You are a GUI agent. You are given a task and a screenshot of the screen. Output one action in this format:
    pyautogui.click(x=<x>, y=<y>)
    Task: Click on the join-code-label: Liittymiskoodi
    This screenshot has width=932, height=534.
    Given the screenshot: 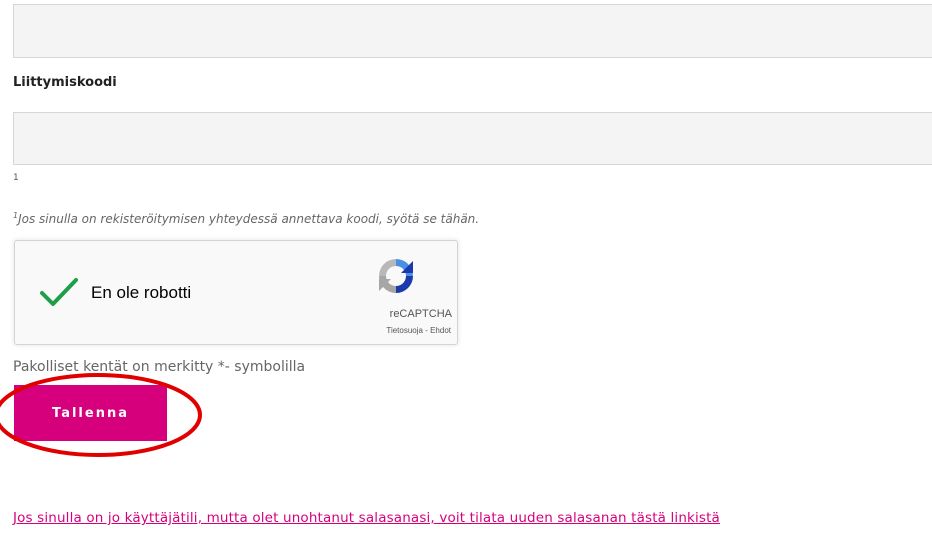 What is the action you would take?
    pyautogui.click(x=65, y=82)
    